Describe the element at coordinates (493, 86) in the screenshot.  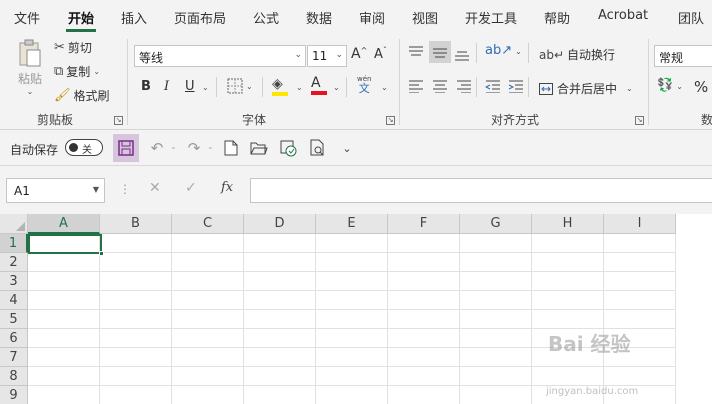
I see `decrease-indent-button` at that location.